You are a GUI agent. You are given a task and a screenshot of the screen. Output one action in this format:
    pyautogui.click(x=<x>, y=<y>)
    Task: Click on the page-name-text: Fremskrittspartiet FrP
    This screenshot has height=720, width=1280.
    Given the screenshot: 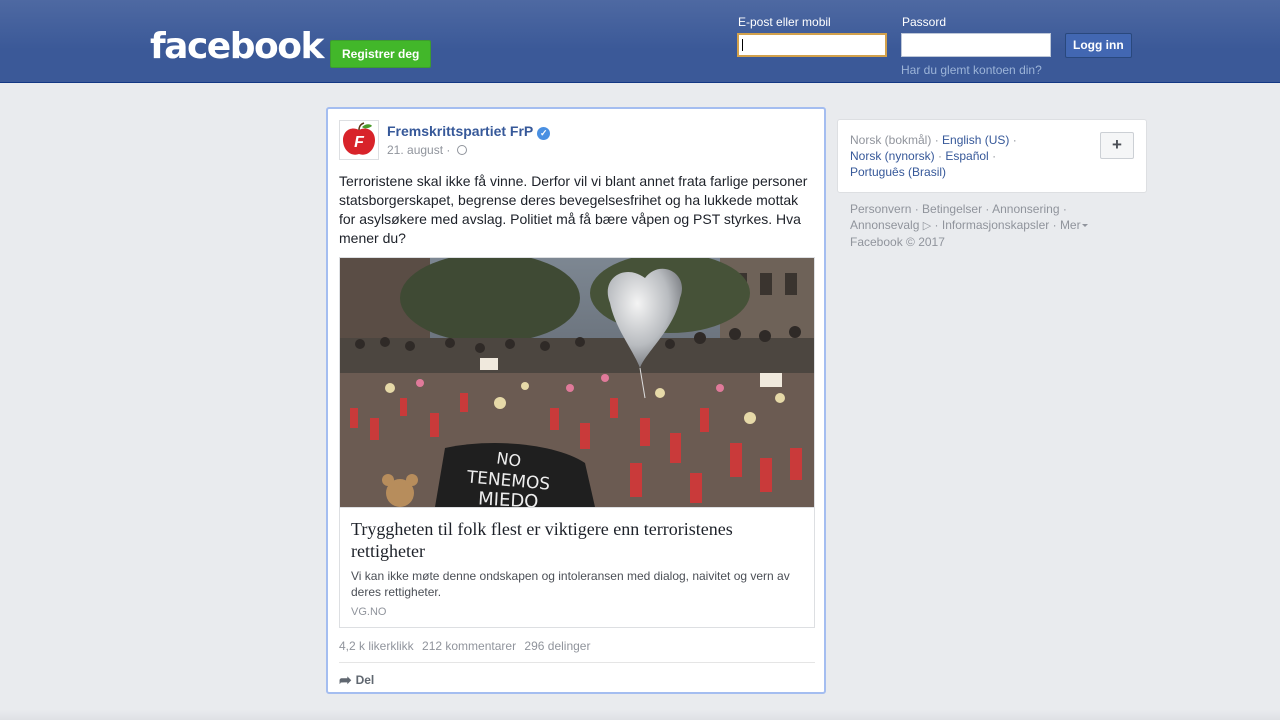 What is the action you would take?
    pyautogui.click(x=460, y=131)
    